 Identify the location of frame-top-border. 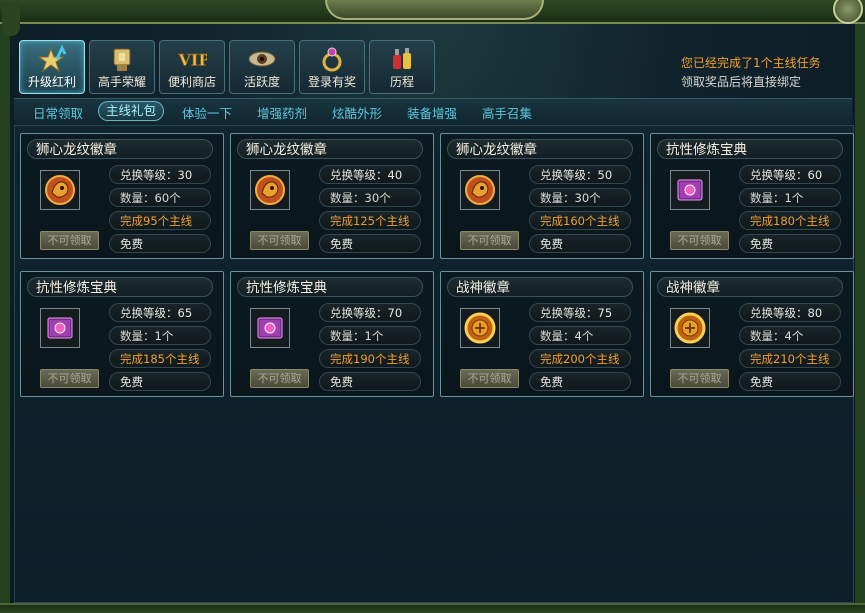
(432, 18).